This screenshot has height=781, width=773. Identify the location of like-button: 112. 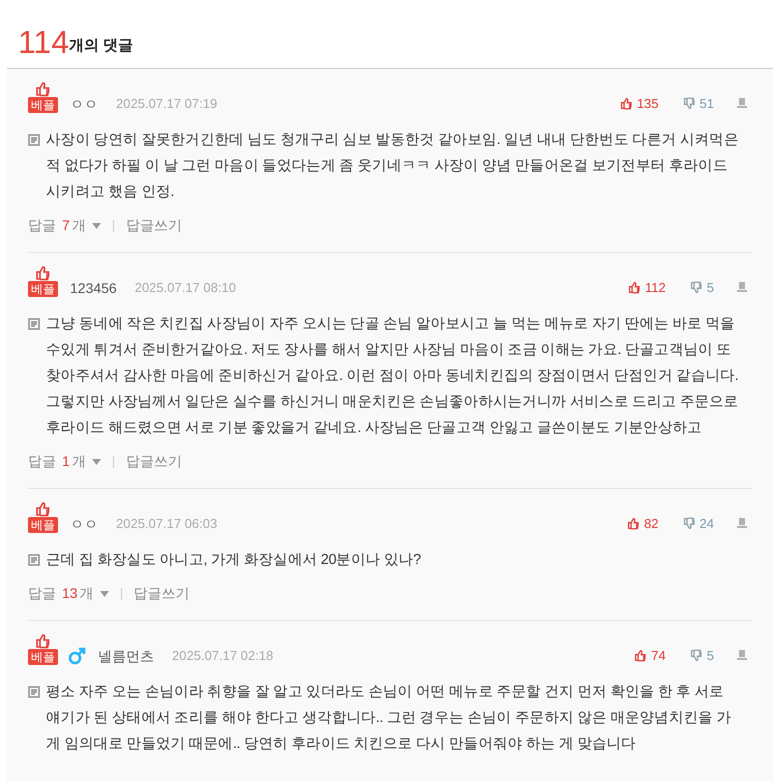
(647, 287).